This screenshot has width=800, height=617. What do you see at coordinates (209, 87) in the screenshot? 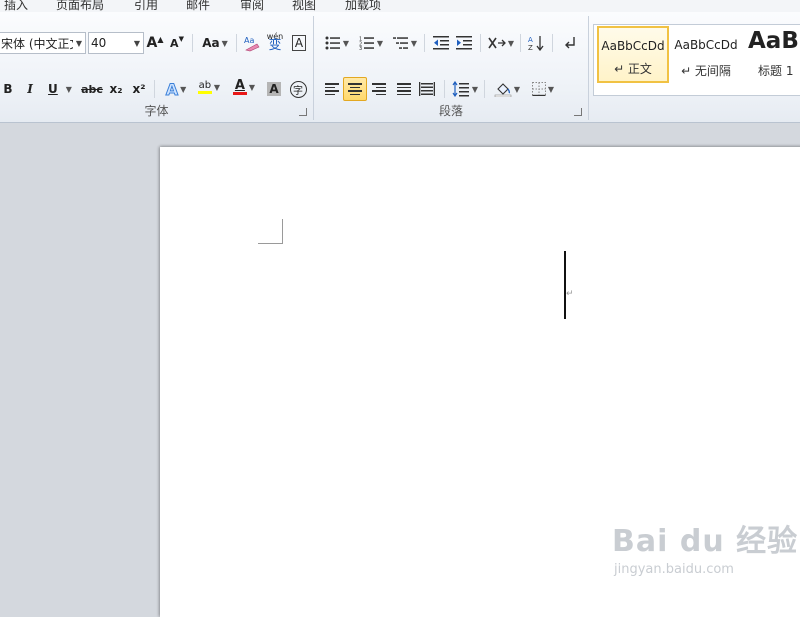
I see `highlight-button: ab ▼` at bounding box center [209, 87].